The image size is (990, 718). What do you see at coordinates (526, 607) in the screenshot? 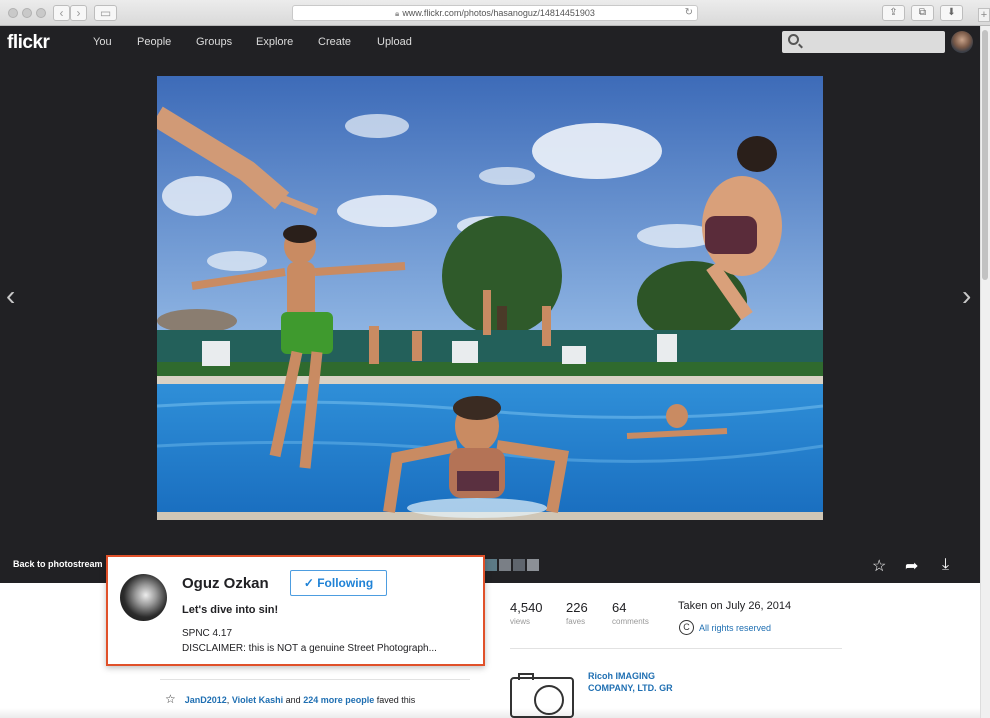
I see `views-count: 4,540` at bounding box center [526, 607].